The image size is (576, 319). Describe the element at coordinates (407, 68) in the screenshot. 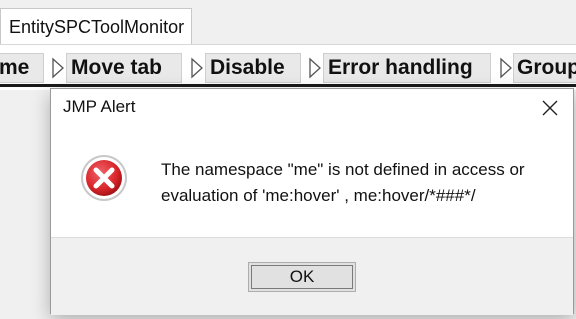

I see `toolbar-button-error-handling: Error handling` at that location.